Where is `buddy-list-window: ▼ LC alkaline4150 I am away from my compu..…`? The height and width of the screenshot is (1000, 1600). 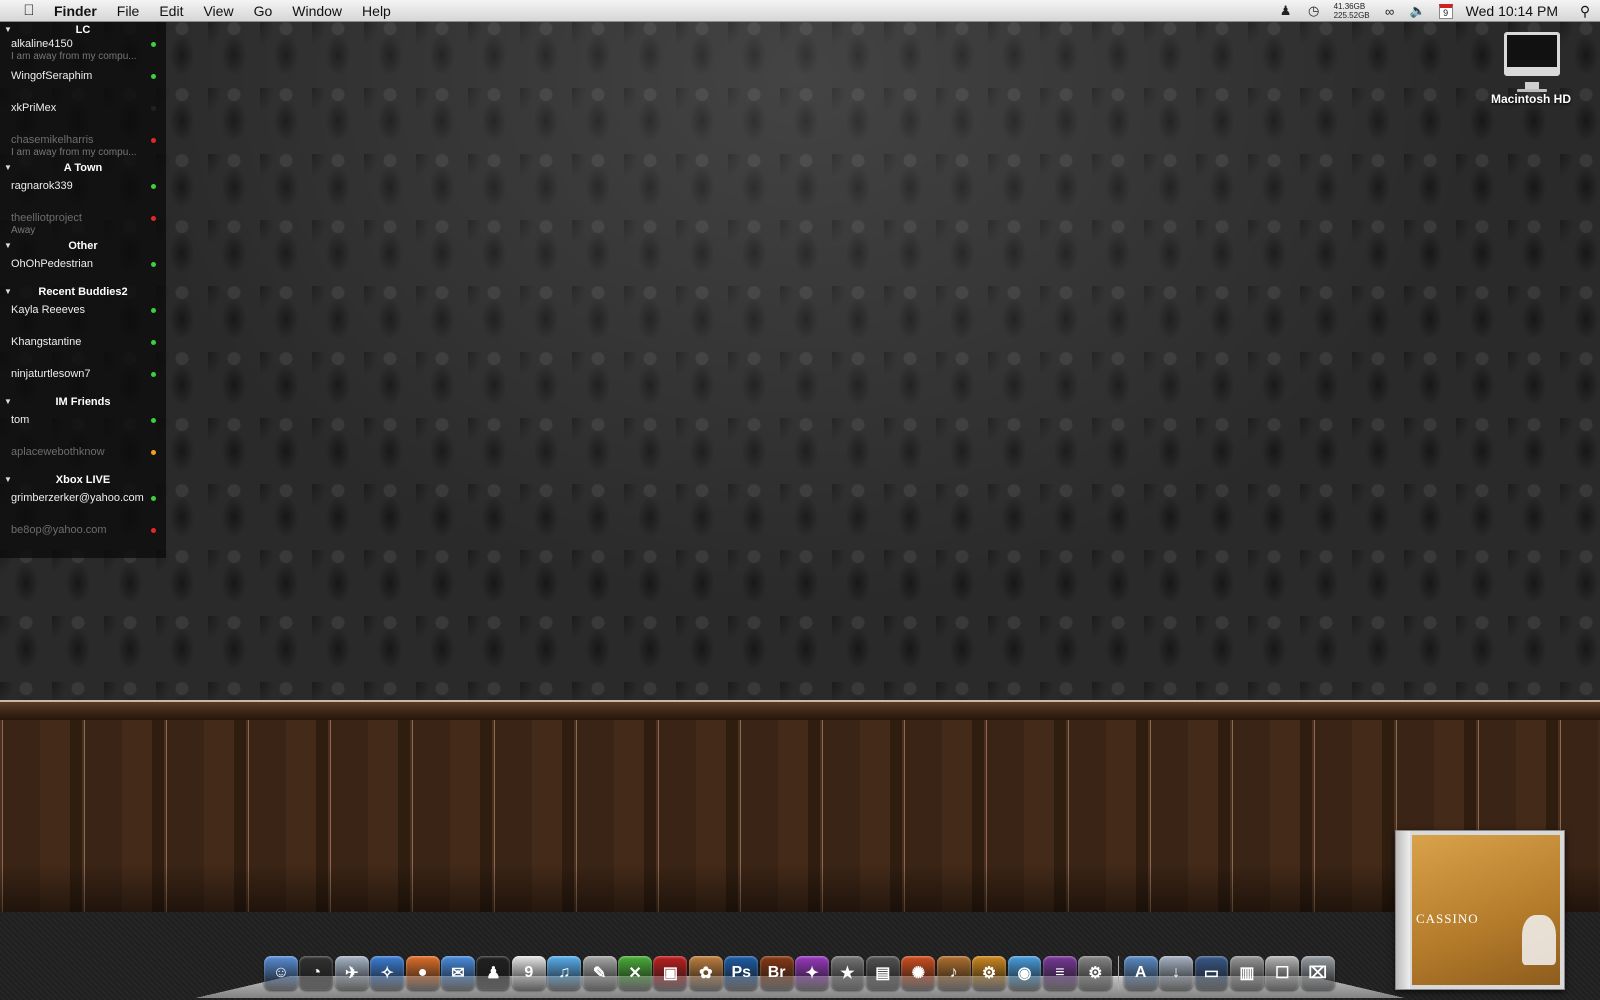
buddy-list-window: ▼ LC alkaline4150 I am away from my compu..… is located at coordinates (83, 290).